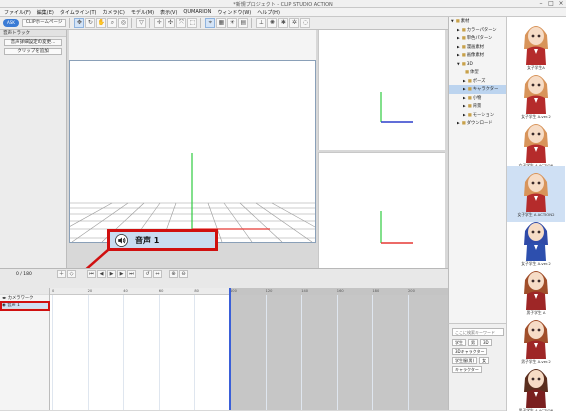 This screenshot has width=566, height=411. What do you see at coordinates (477, 89) in the screenshot?
I see `tree-node: ▶ ■キャラクター` at bounding box center [477, 89].